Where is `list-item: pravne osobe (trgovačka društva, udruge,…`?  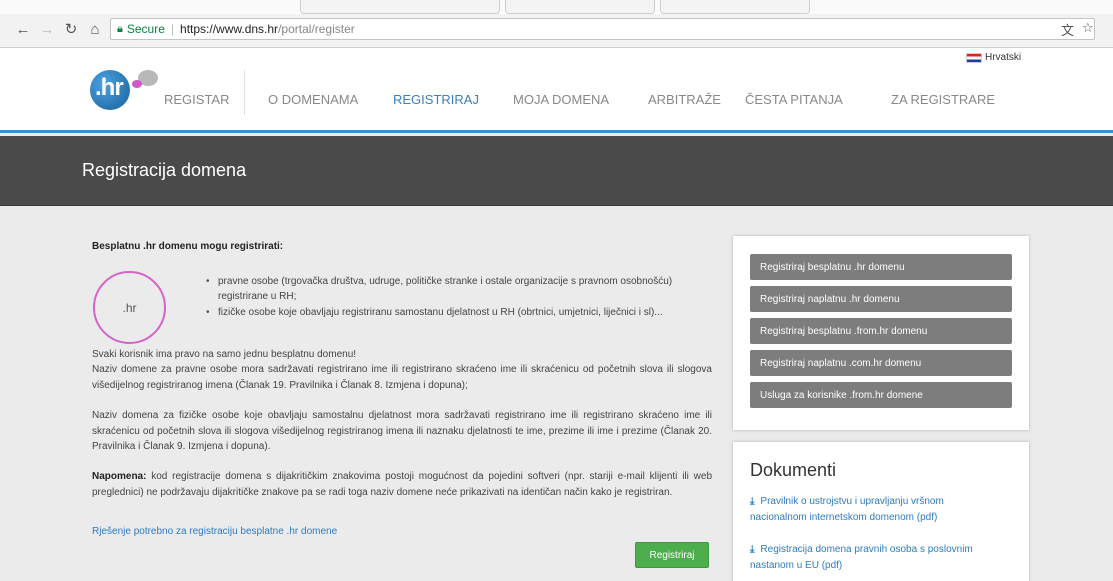 list-item: pravne osobe (trgovačka društva, udruge,… is located at coordinates (462, 289).